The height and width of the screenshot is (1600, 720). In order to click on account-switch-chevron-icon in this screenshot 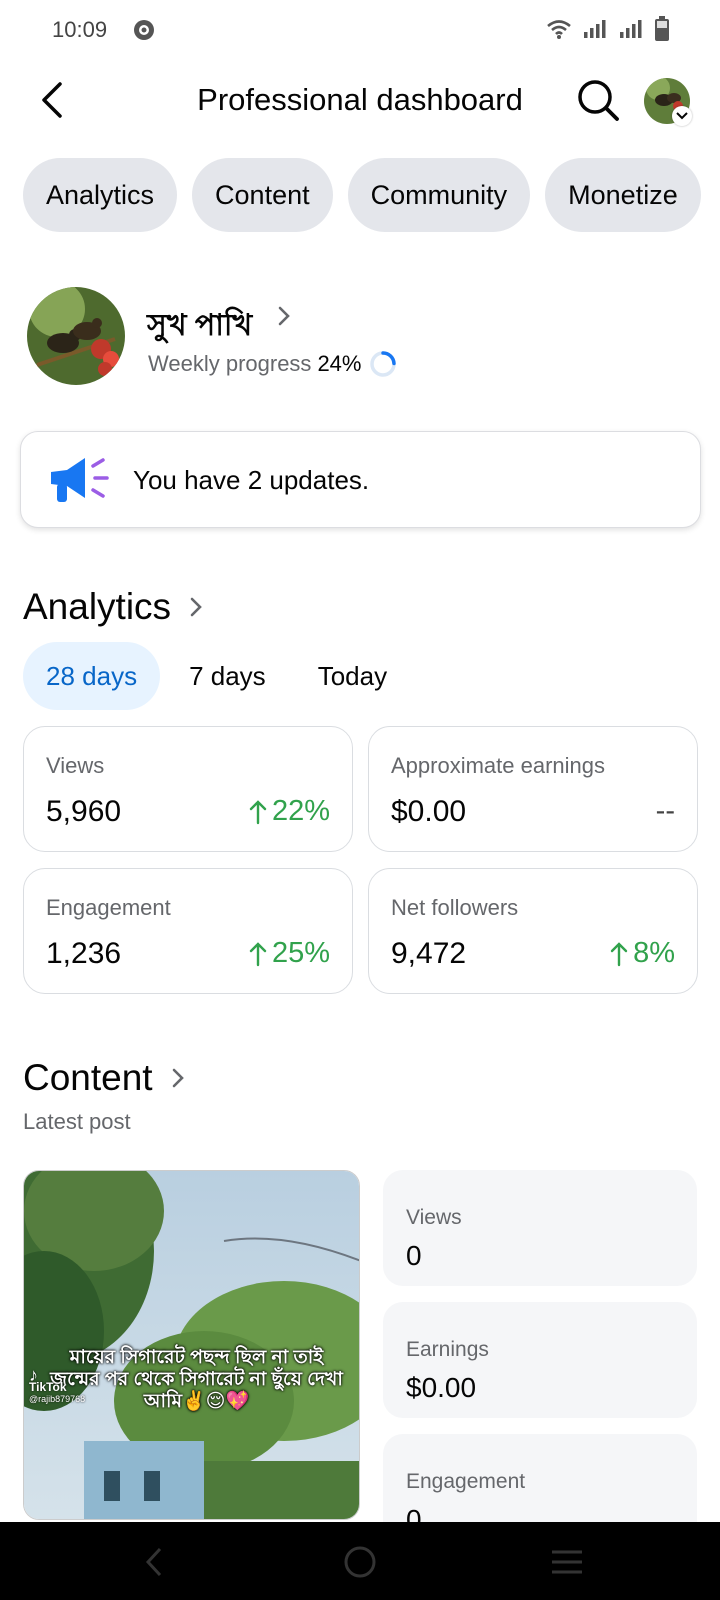, I will do `click(682, 116)`.